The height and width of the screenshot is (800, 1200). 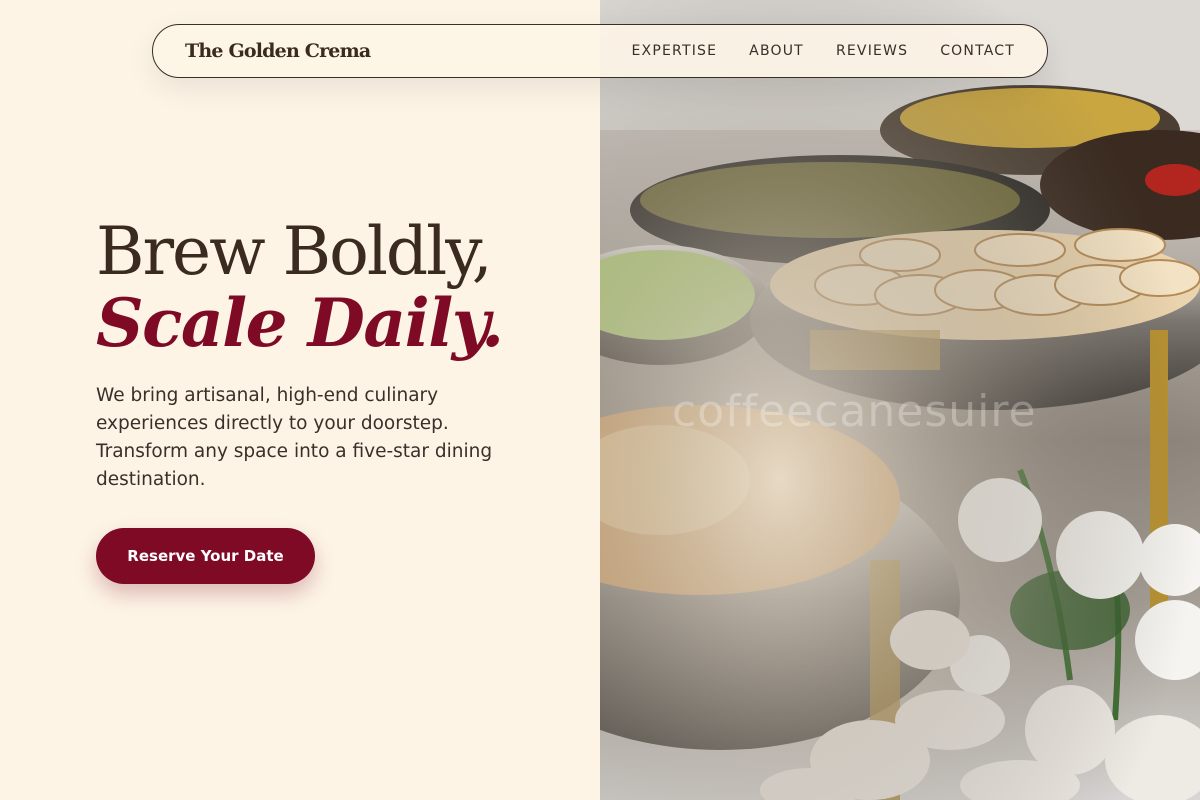 What do you see at coordinates (278, 51) in the screenshot?
I see `brand-logo: The Golden Crema` at bounding box center [278, 51].